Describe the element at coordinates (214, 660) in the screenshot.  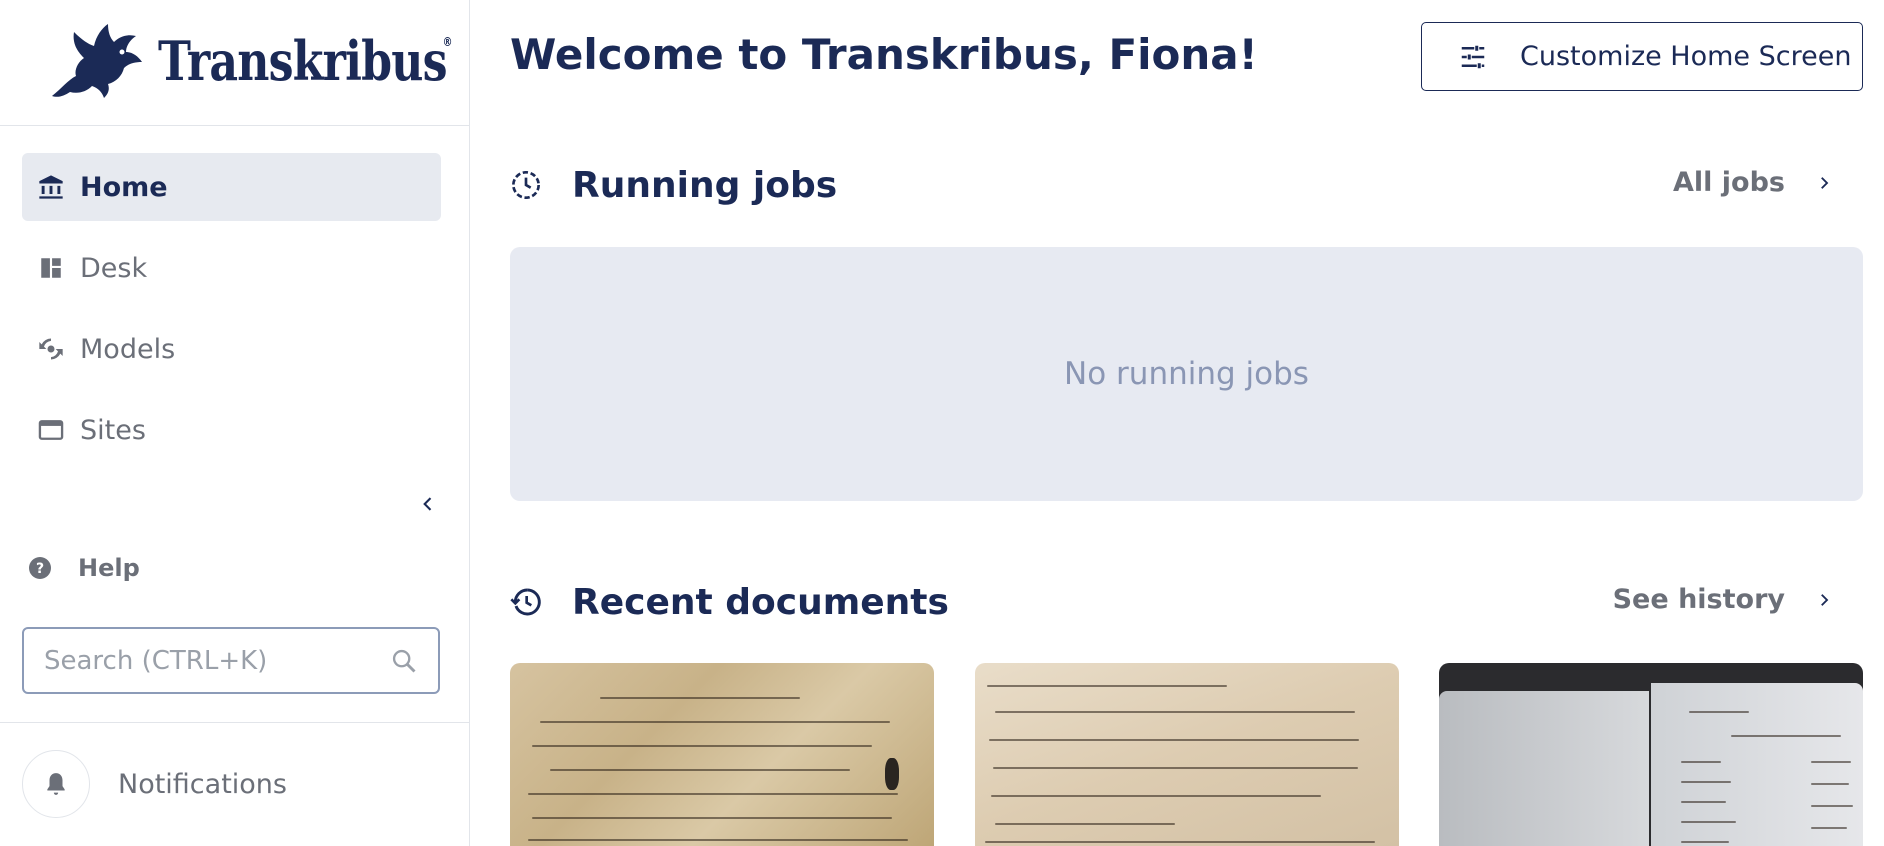
I see `search-input` at that location.